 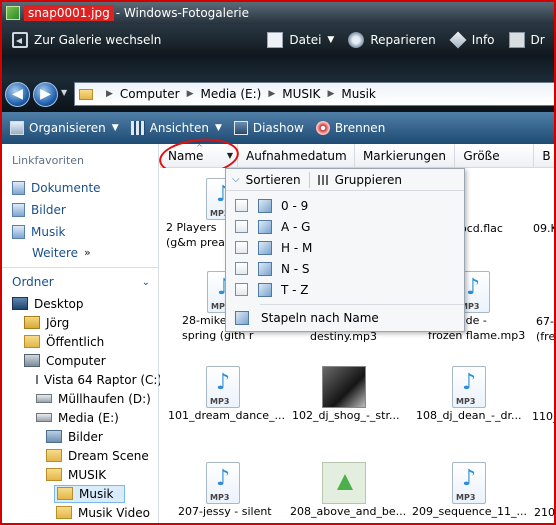 What do you see at coordinates (80, 493) in the screenshot?
I see `tree-item-musik: Musik` at bounding box center [80, 493].